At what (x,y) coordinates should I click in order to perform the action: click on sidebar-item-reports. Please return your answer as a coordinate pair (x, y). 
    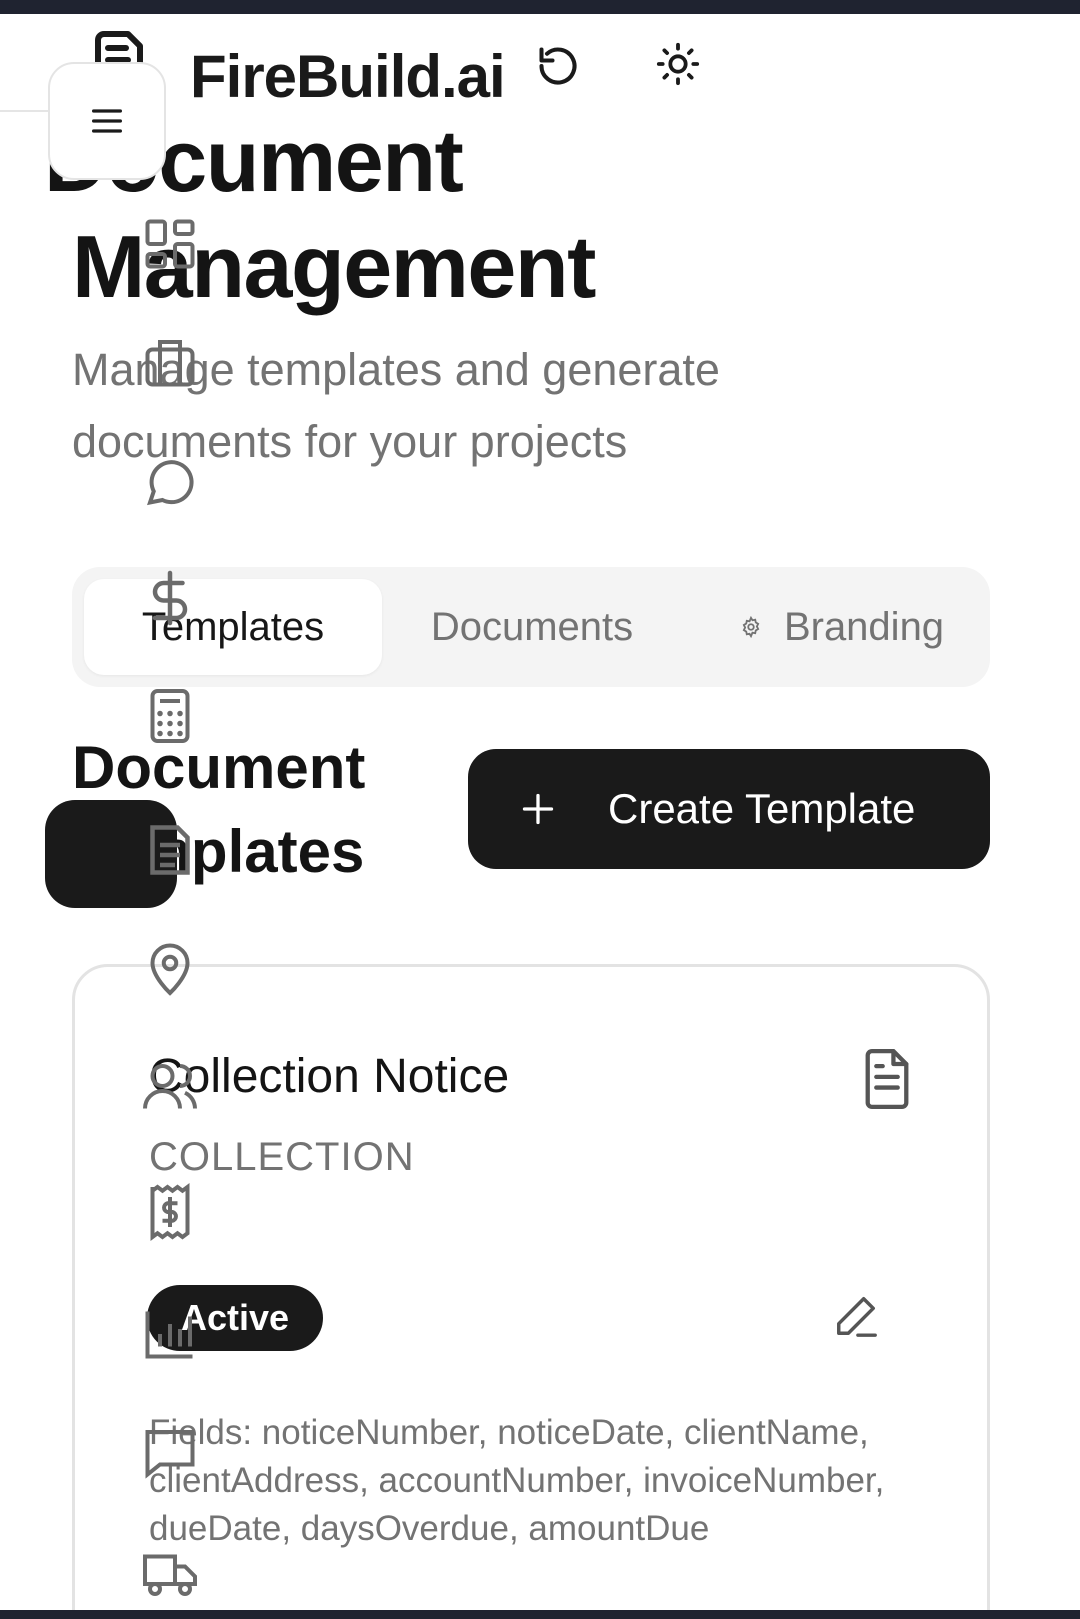
    Looking at the image, I should click on (170, 1334).